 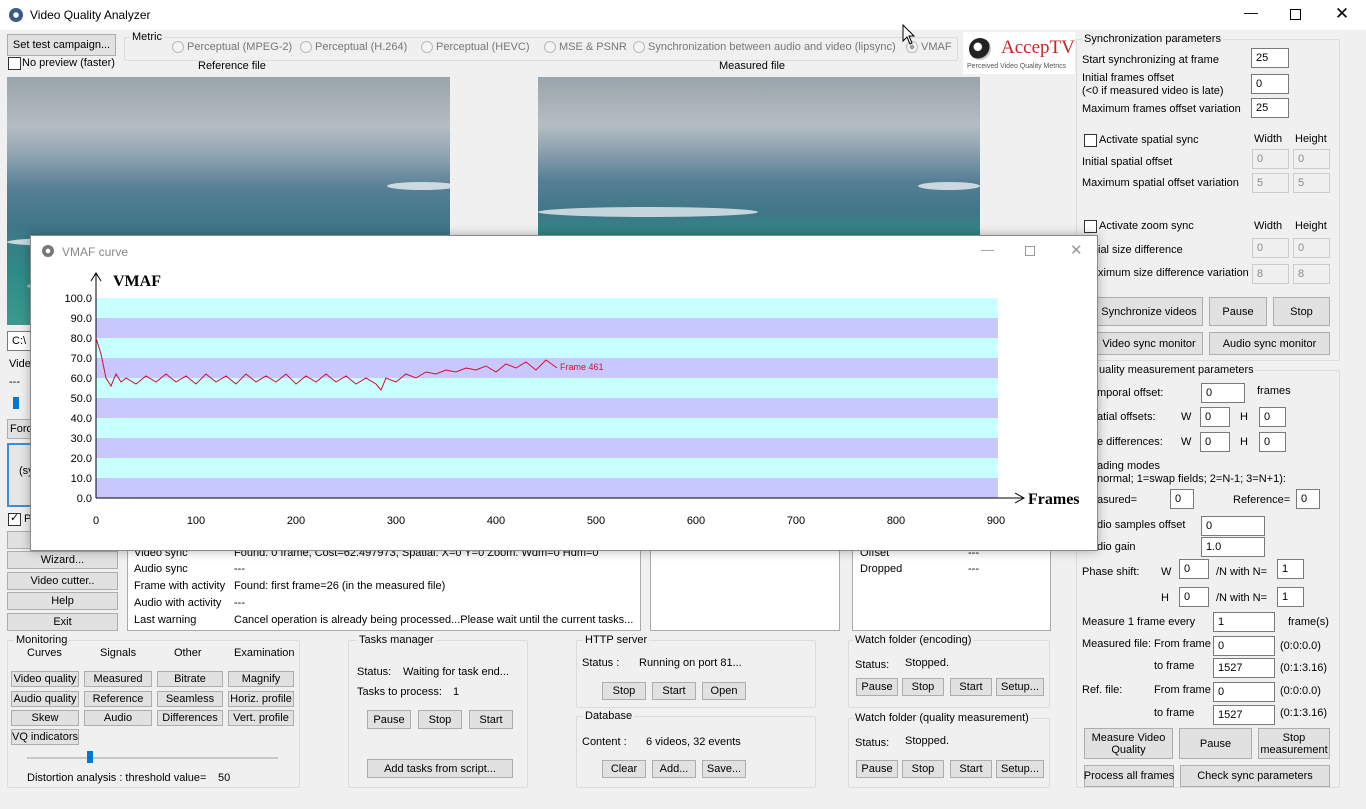 What do you see at coordinates (118, 699) in the screenshot?
I see `reference-button: Reference` at bounding box center [118, 699].